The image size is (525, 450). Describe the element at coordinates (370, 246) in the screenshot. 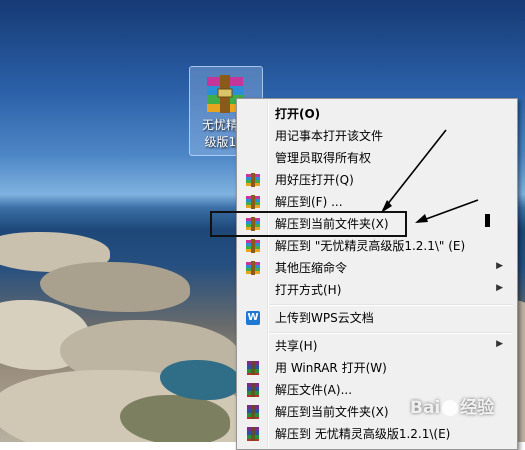

I see `menu-item-label: 解压到 "无忧精灵高级版1.2.1\" (E)` at that location.